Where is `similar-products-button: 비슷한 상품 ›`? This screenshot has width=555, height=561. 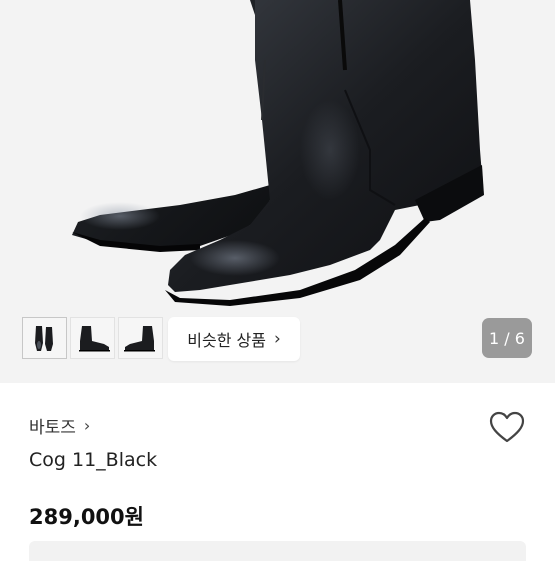 similar-products-button: 비슷한 상품 › is located at coordinates (234, 339).